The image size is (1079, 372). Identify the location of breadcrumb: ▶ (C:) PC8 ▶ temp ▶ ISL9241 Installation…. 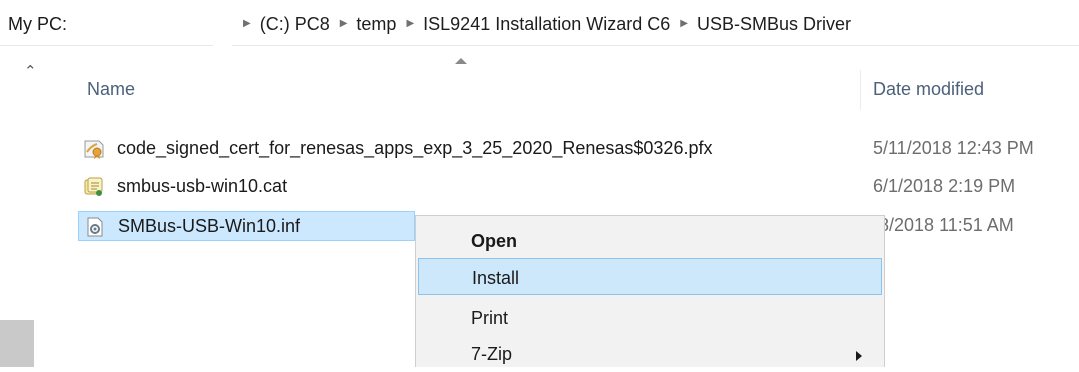
(547, 24).